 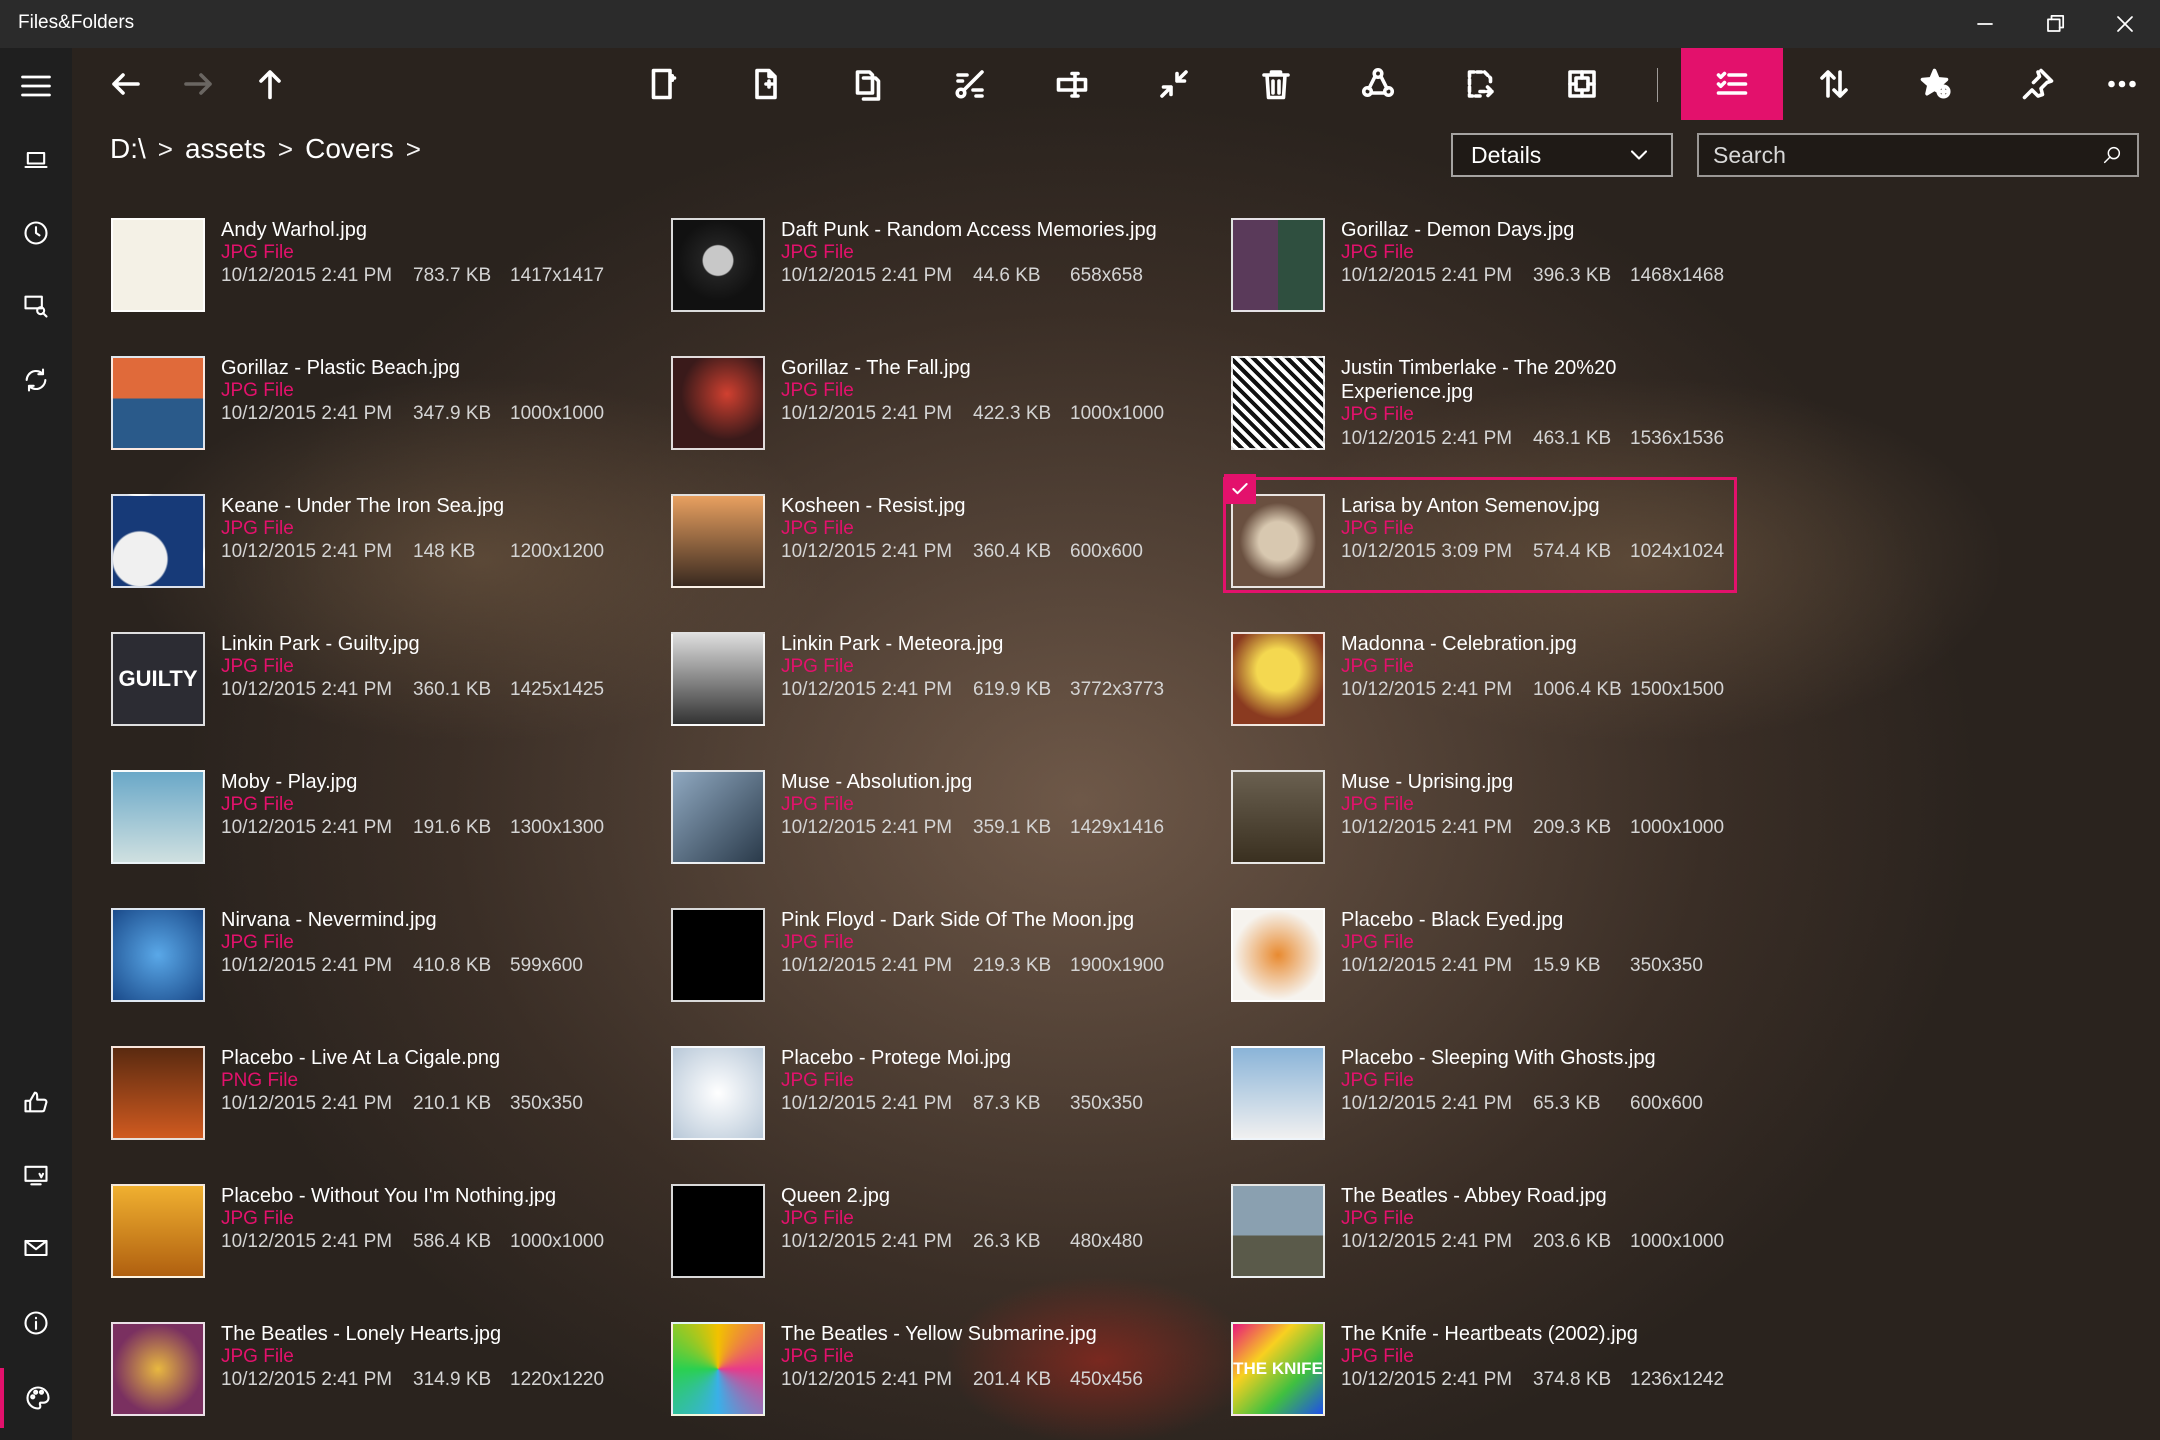 What do you see at coordinates (546, 1103) in the screenshot?
I see `file-dimensions: 350x350` at bounding box center [546, 1103].